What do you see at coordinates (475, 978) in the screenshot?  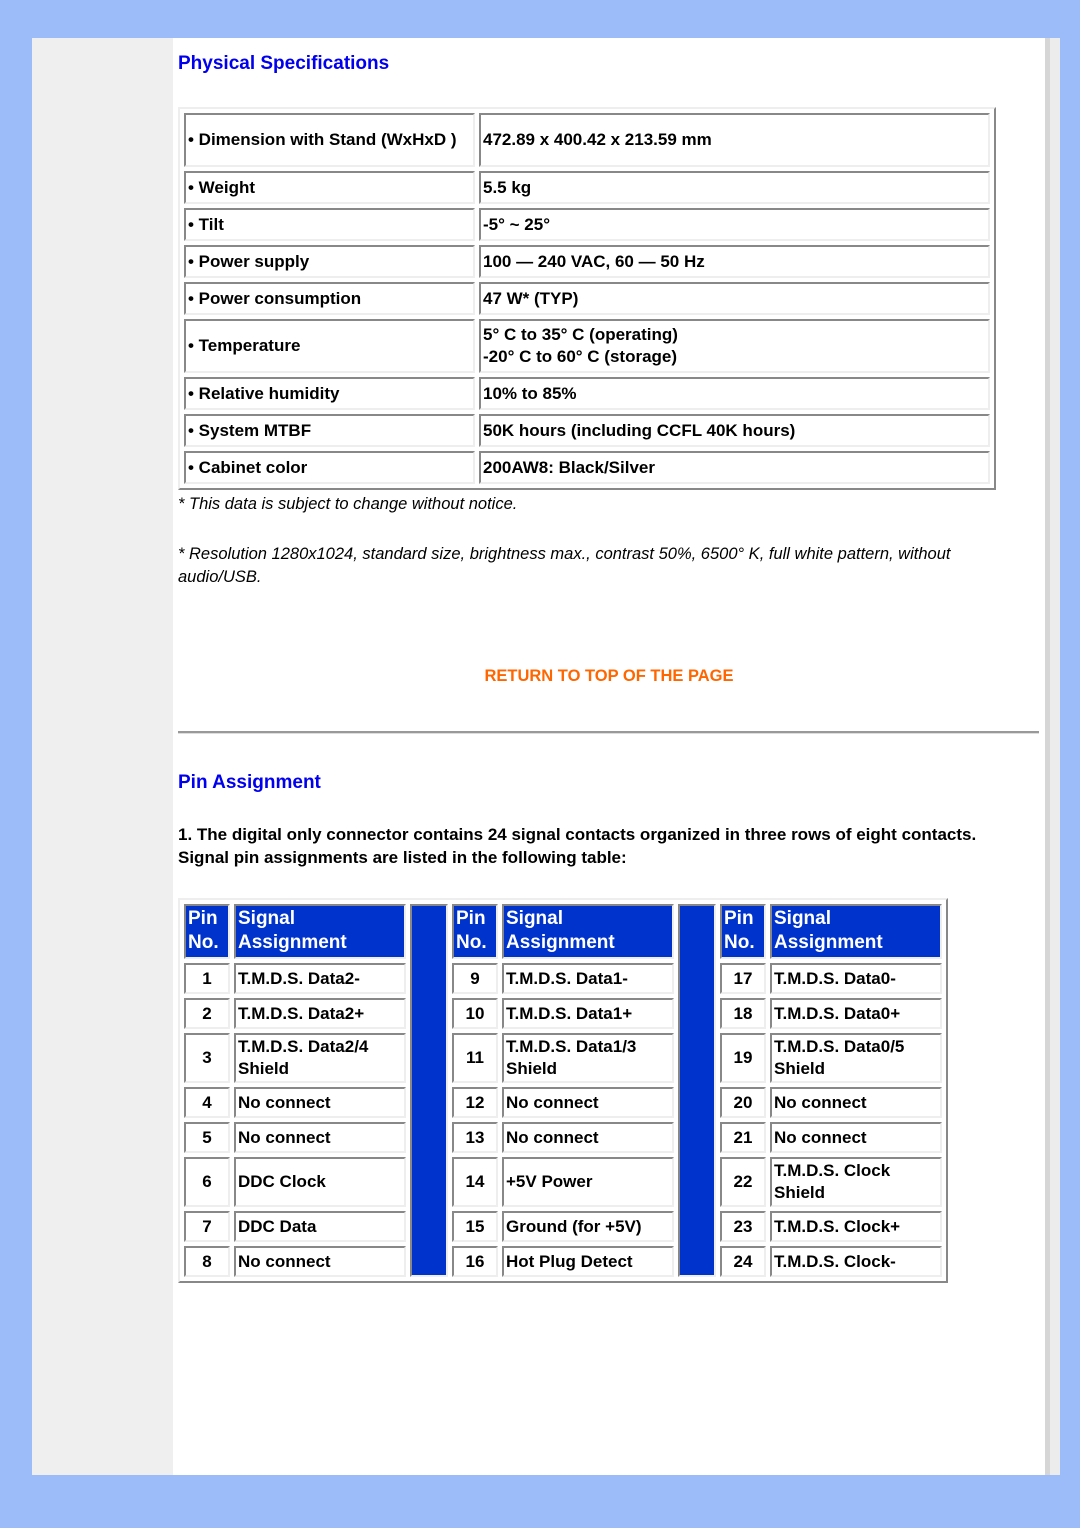 I see `pin-number: 9` at bounding box center [475, 978].